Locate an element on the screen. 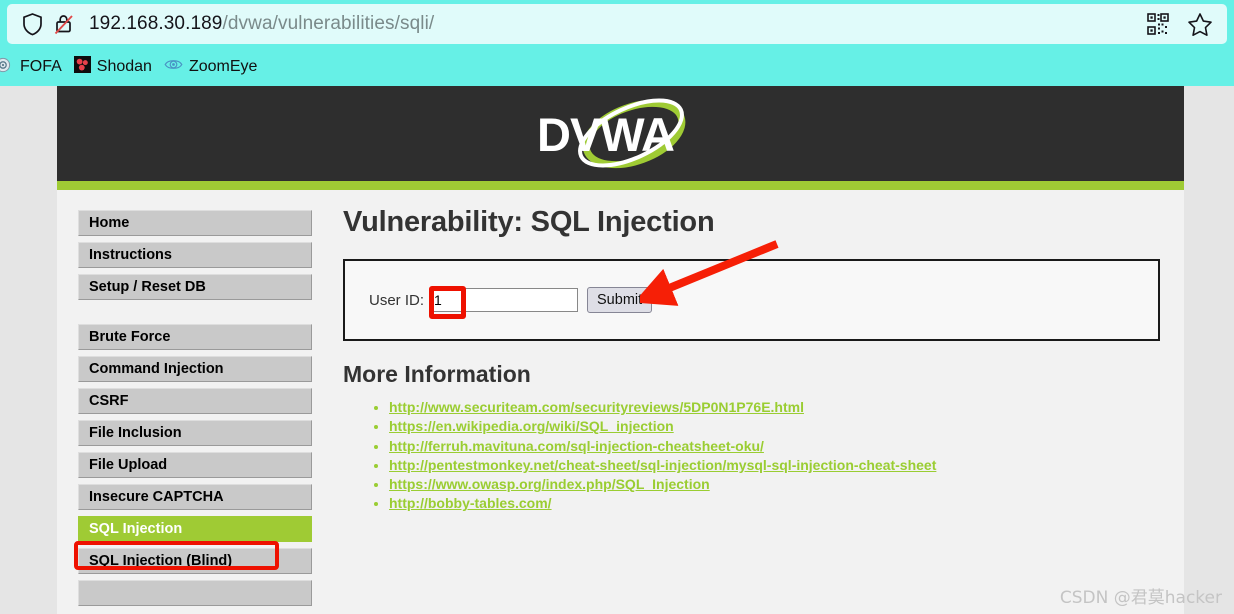 The height and width of the screenshot is (614, 1234). sidebar-item-insecure-captcha: Insecure CAPTCHA is located at coordinates (195, 497).